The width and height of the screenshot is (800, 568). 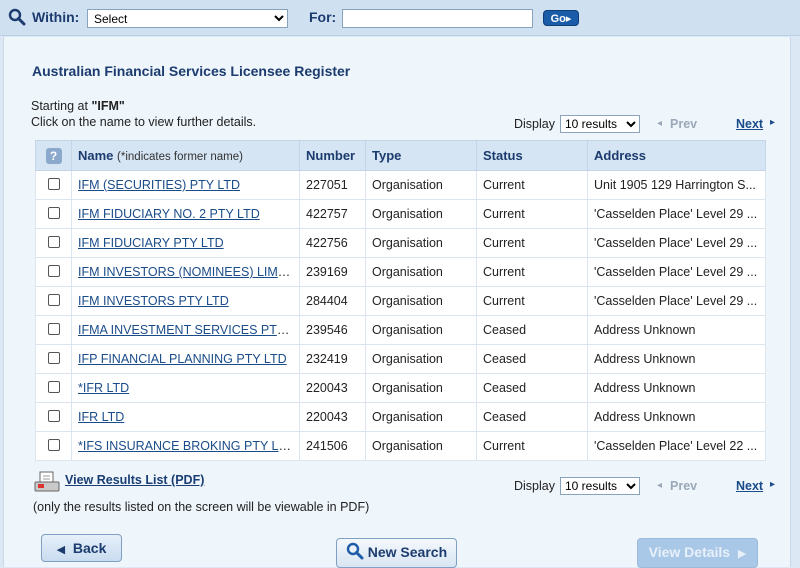 What do you see at coordinates (134, 480) in the screenshot?
I see `view-results-pdf-link: View Results List (PDF)` at bounding box center [134, 480].